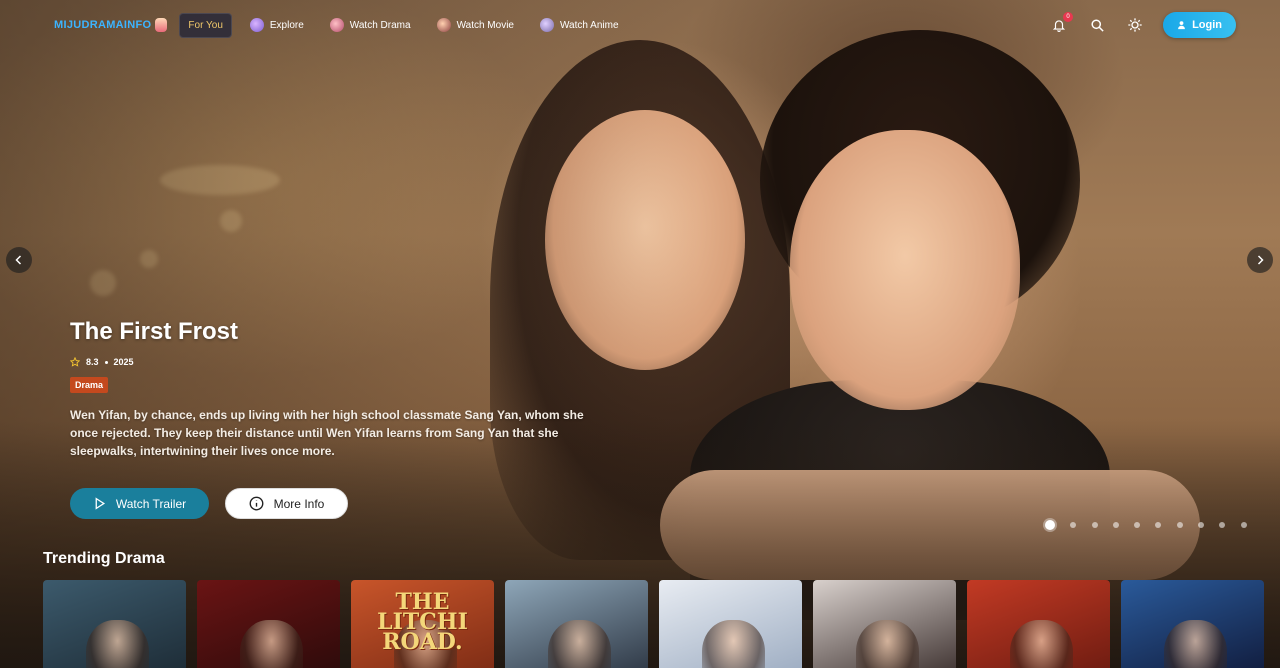 This screenshot has width=1280, height=668. Describe the element at coordinates (75, 362) in the screenshot. I see `star-icon` at that location.